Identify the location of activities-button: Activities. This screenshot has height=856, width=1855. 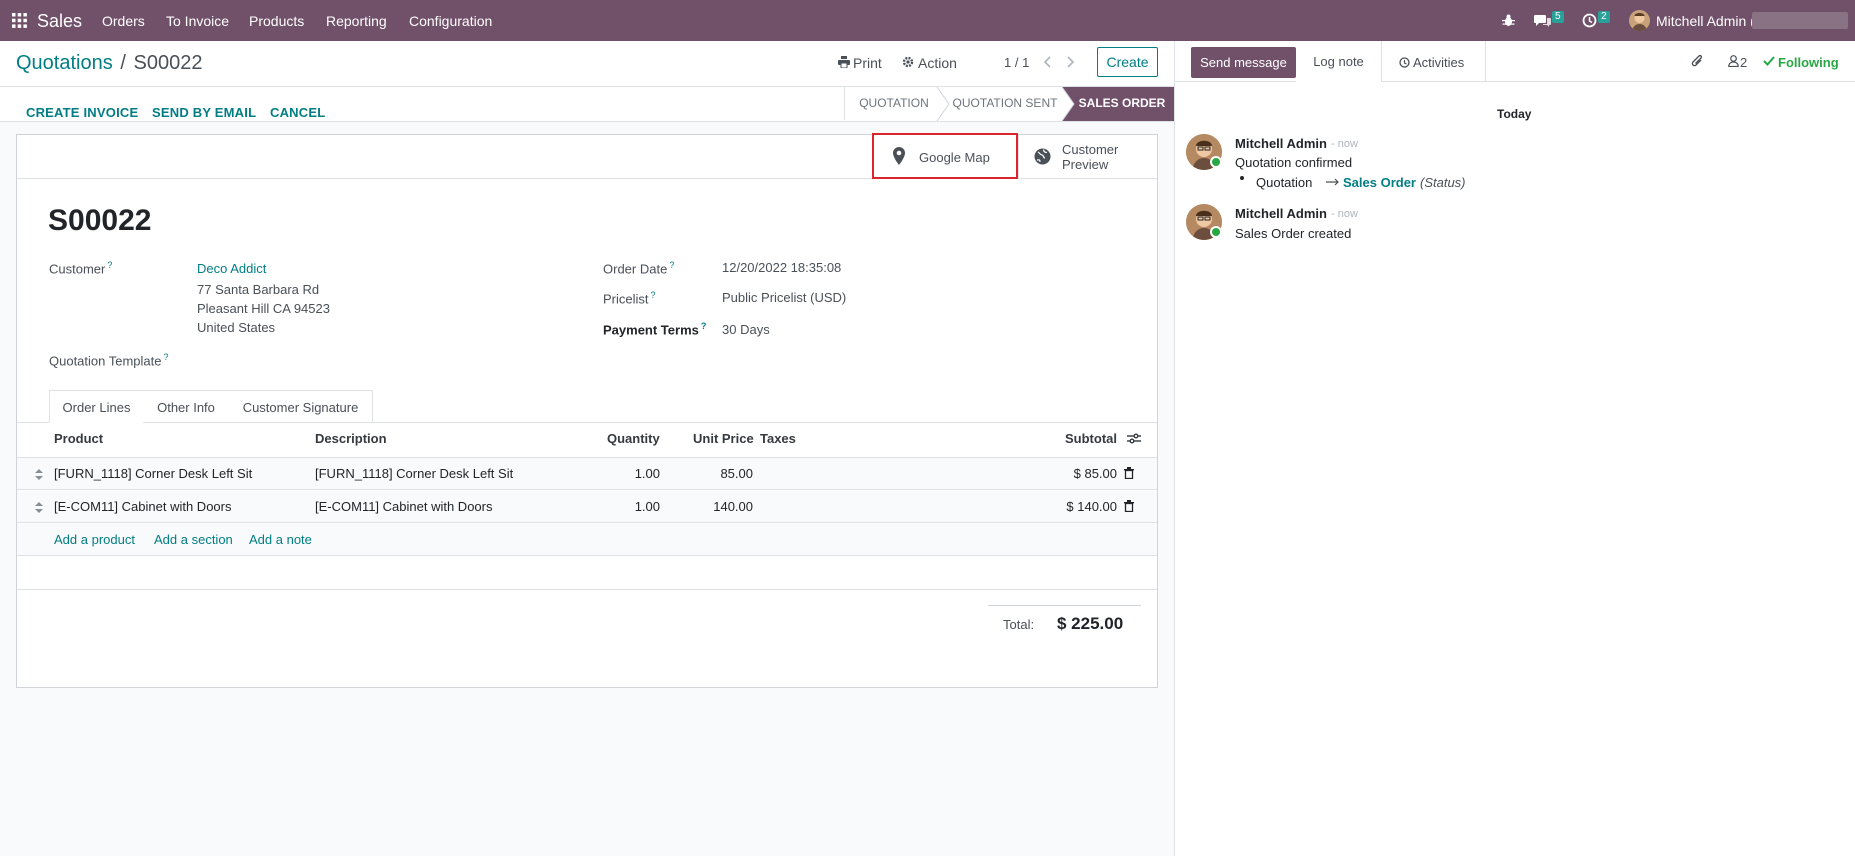
(1438, 62).